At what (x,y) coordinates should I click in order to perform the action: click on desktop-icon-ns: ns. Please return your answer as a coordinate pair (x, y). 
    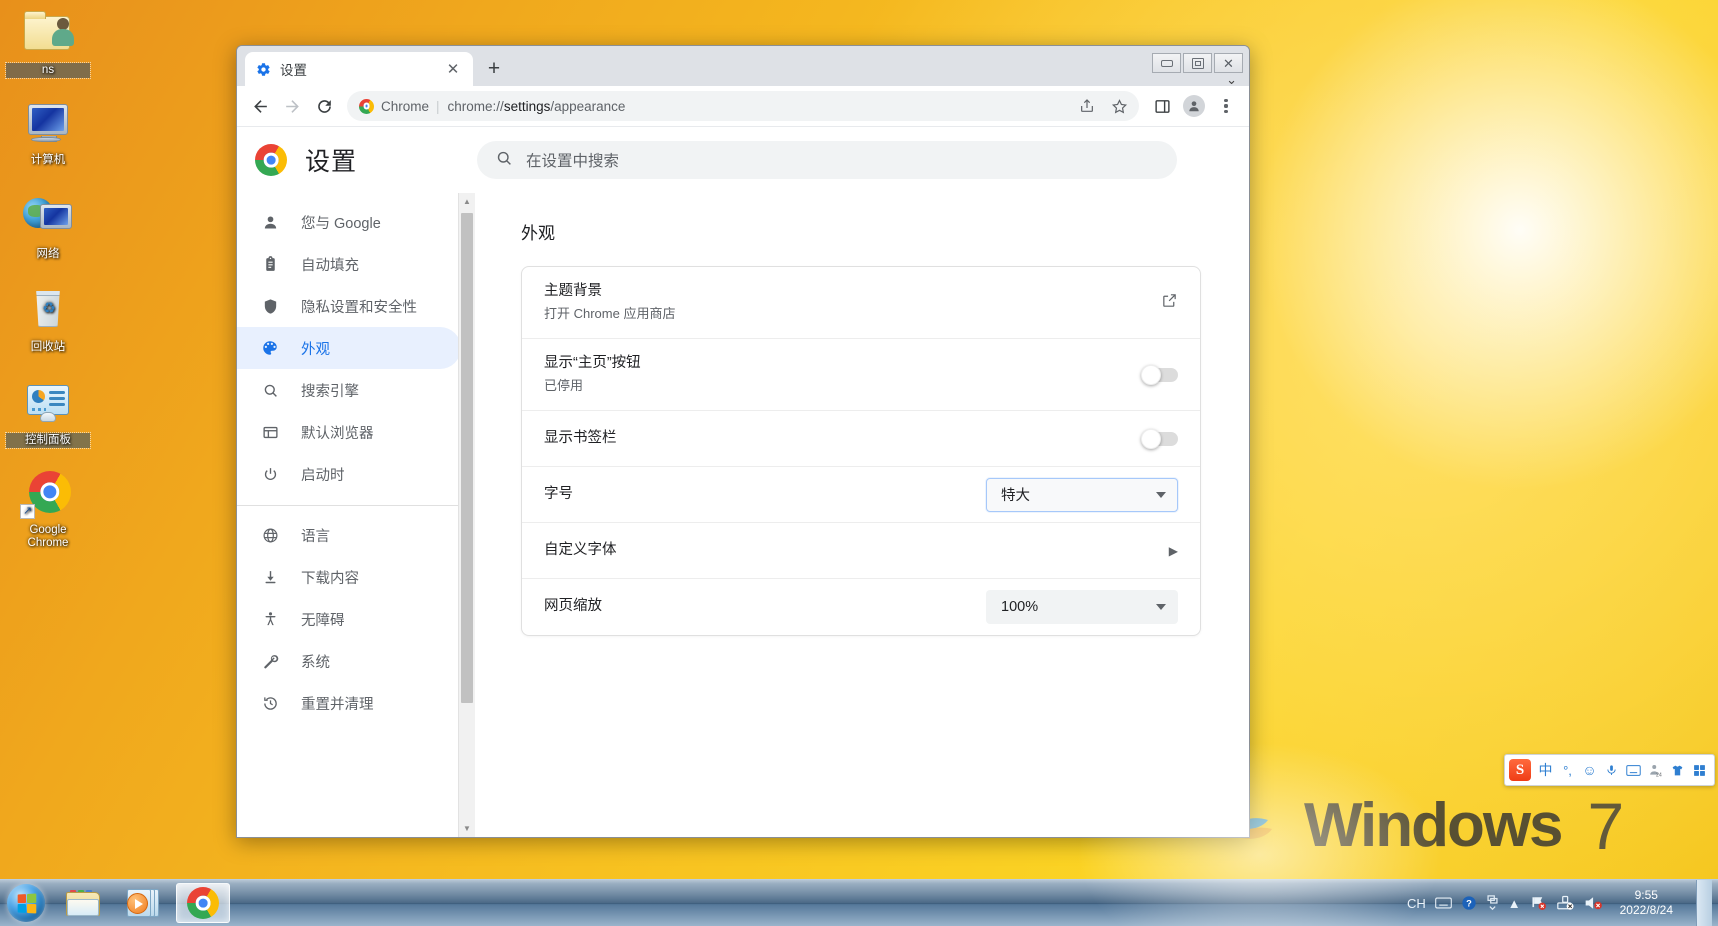
    Looking at the image, I should click on (48, 43).